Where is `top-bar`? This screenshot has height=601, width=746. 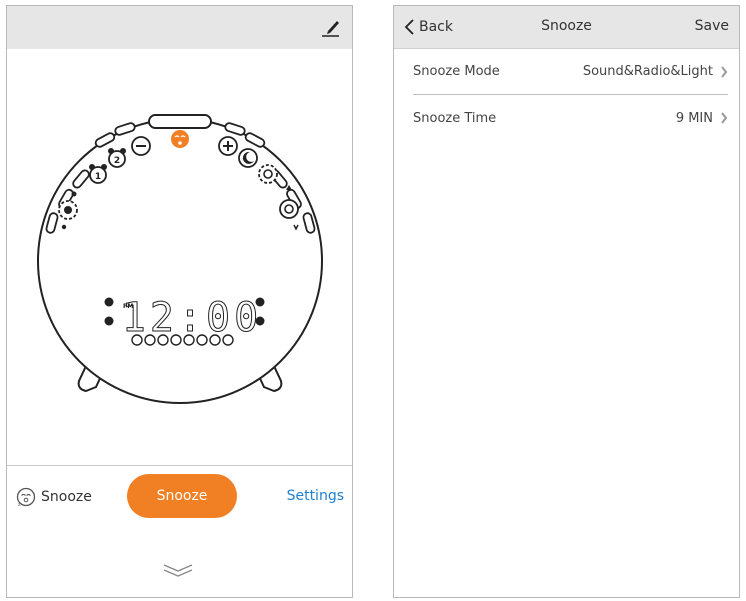 top-bar is located at coordinates (179, 27).